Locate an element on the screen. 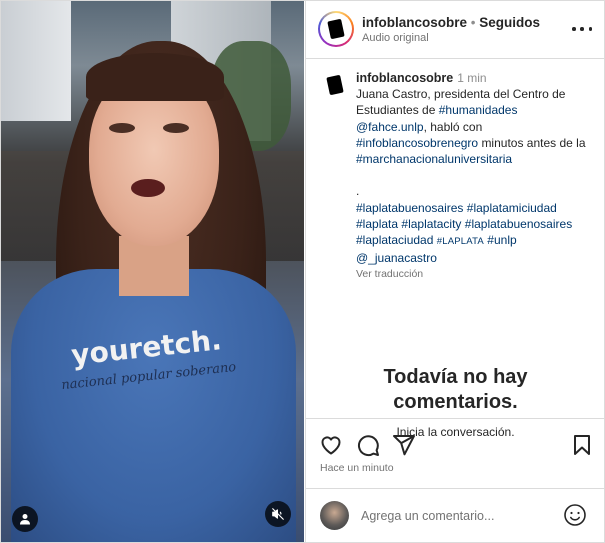 Image resolution: width=605 pixels, height=543 pixels. author-avatar is located at coordinates (336, 29).